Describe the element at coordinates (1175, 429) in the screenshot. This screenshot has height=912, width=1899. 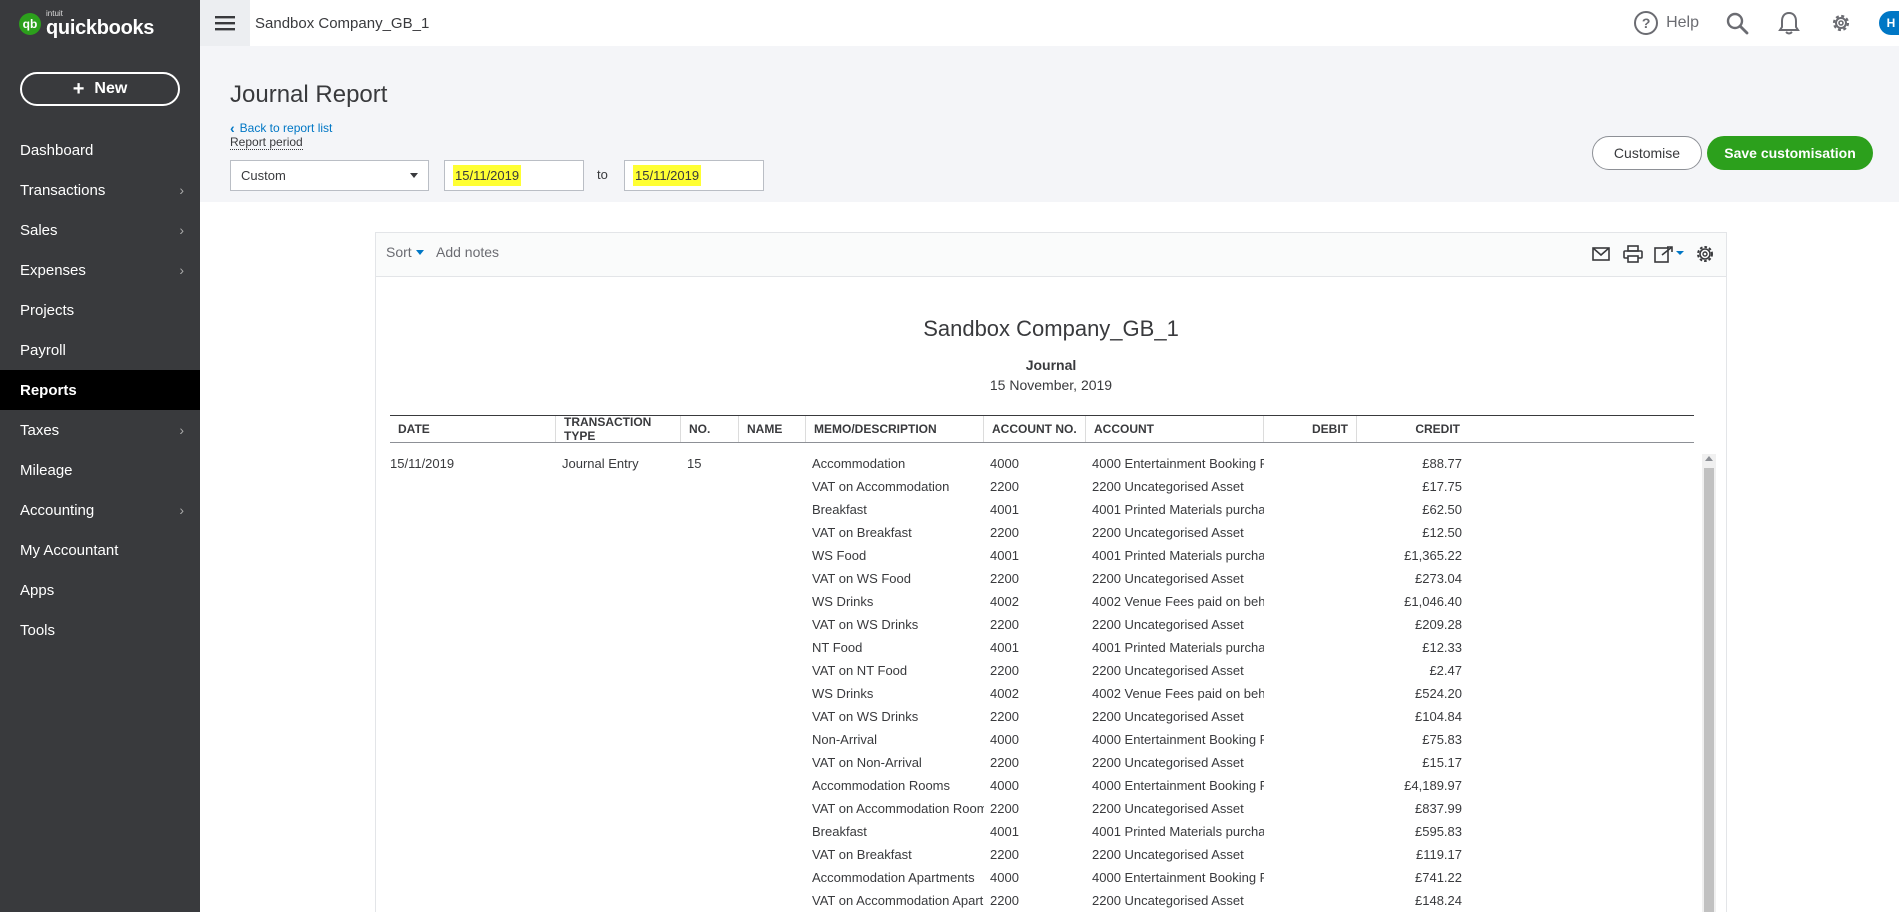
I see `column-header-account: ACCOUNT` at that location.